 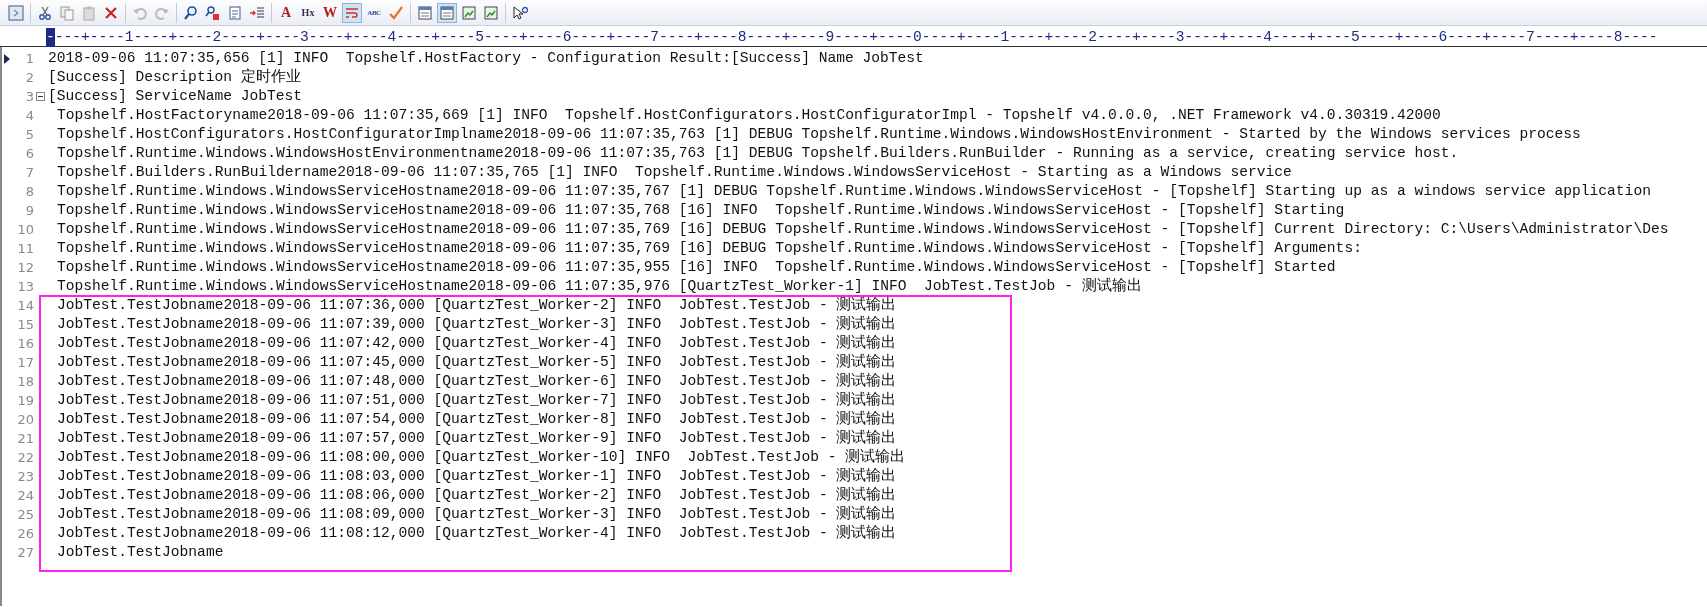 What do you see at coordinates (50, 37) in the screenshot?
I see `ruler-caret: -` at bounding box center [50, 37].